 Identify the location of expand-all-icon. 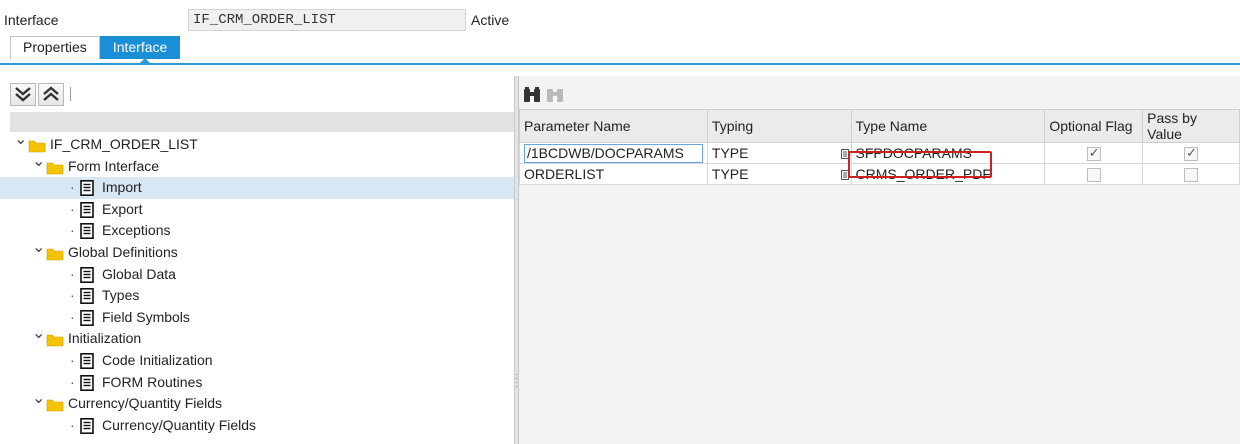
(23, 94).